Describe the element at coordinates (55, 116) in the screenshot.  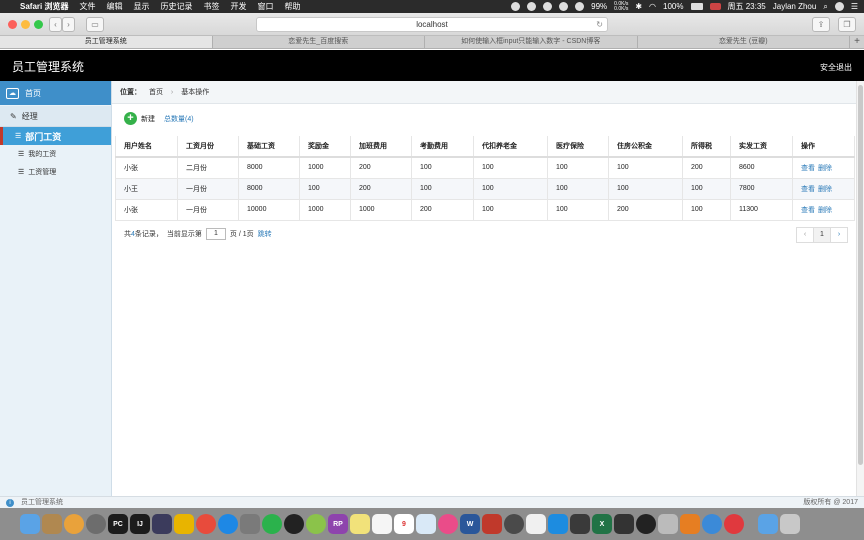
I see `sidebar-section-manager: ✎ 经理` at that location.